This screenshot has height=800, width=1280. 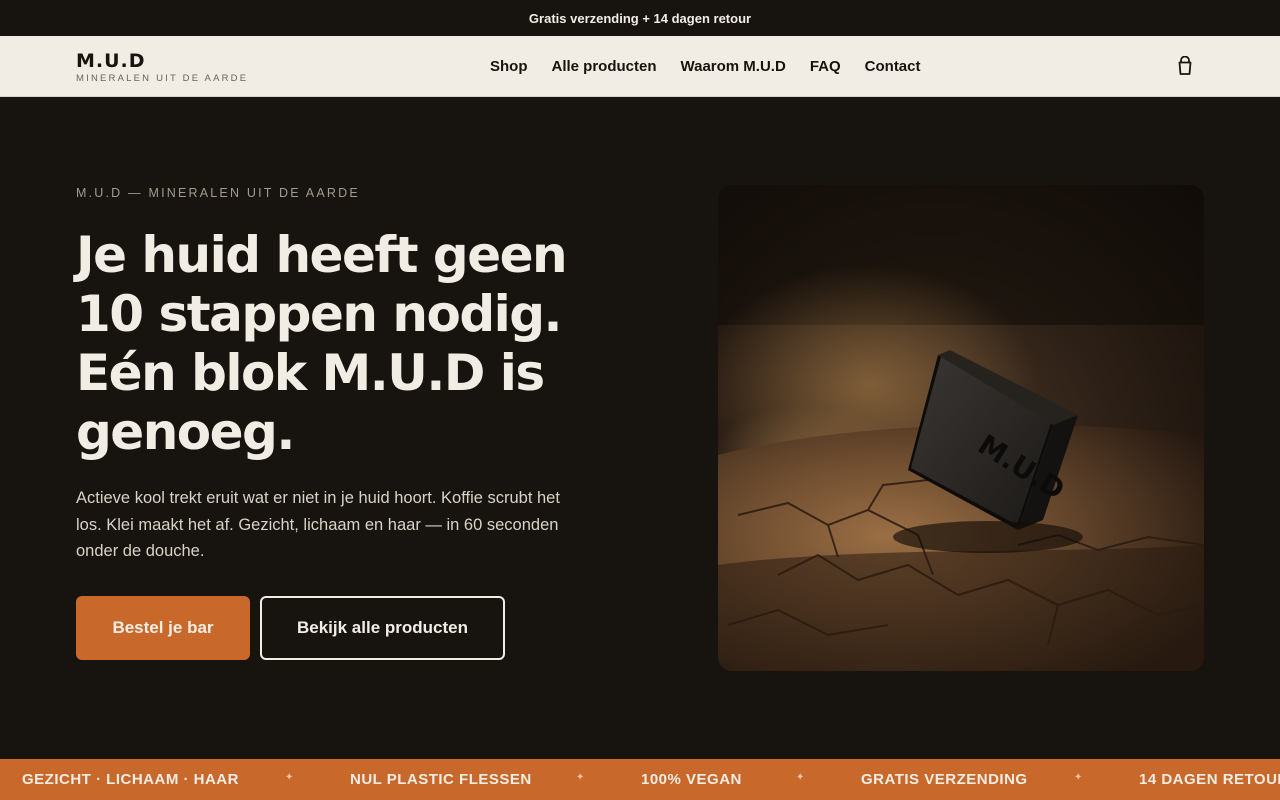 What do you see at coordinates (185, 432) in the screenshot?
I see `headline-line-4: genoeg.` at bounding box center [185, 432].